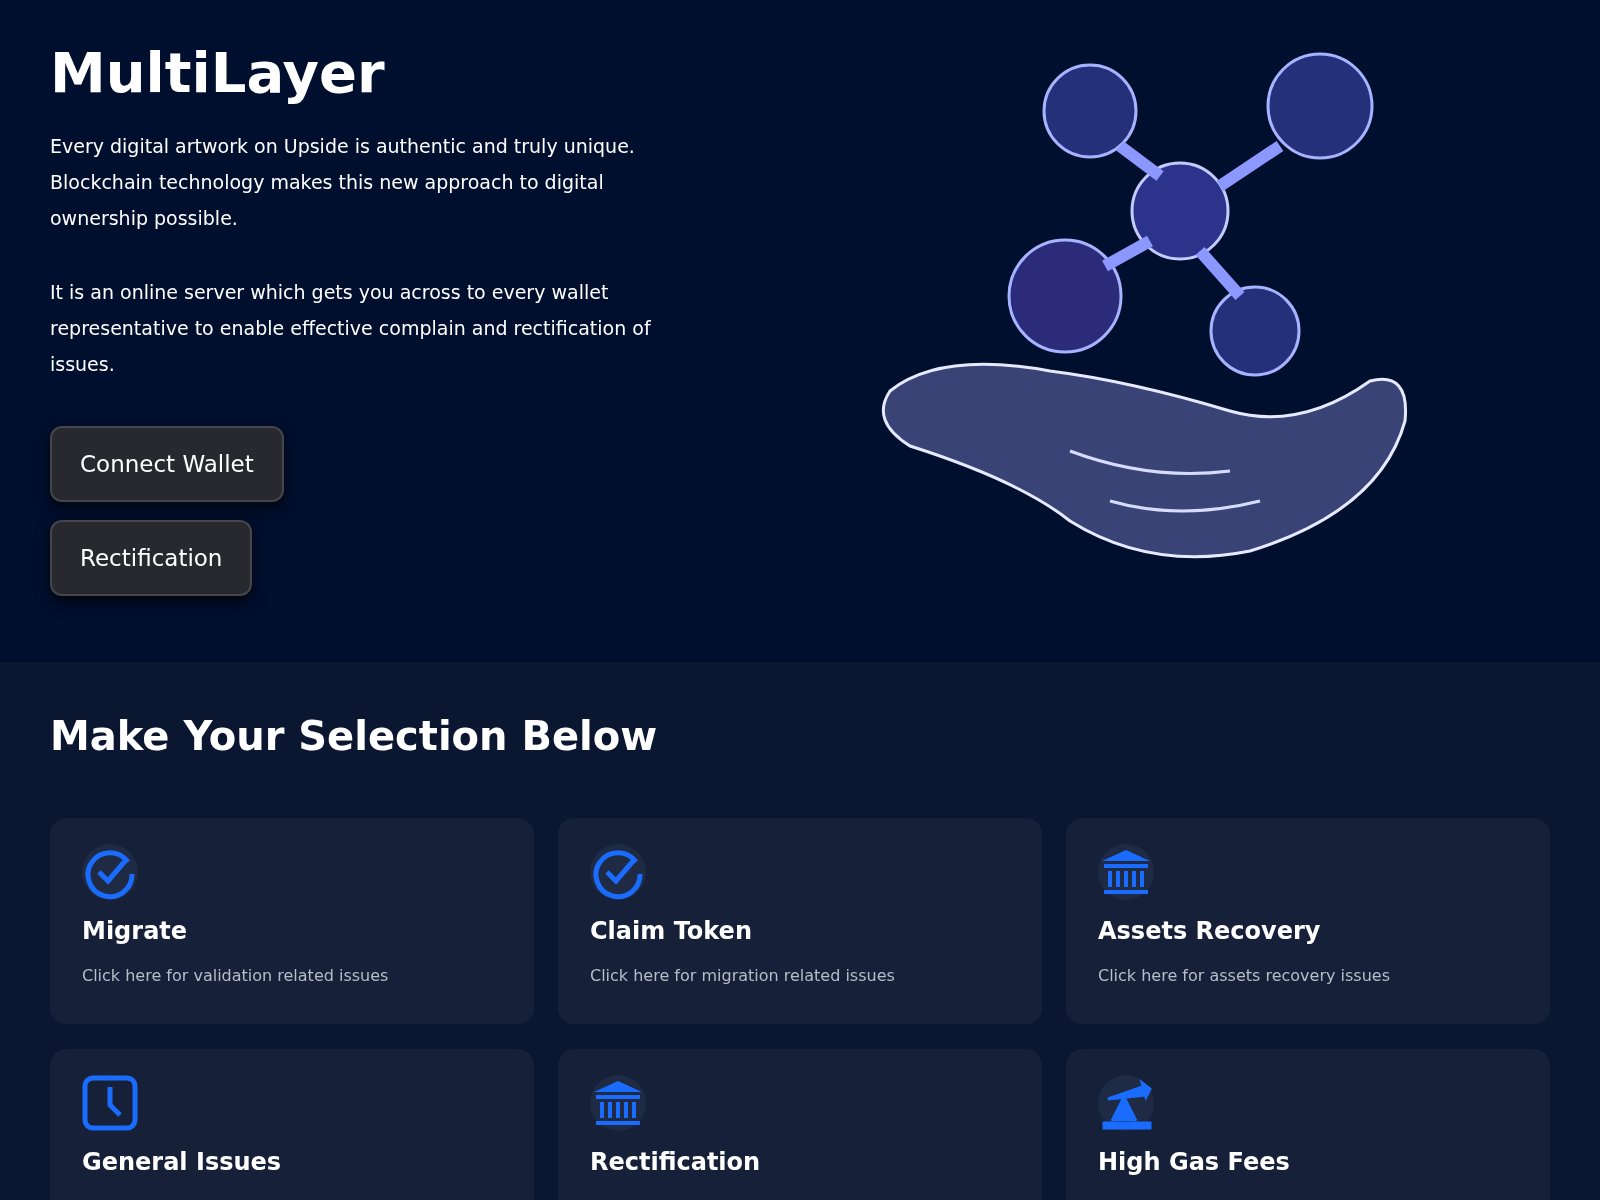 This screenshot has height=1200, width=1600. What do you see at coordinates (343, 182) in the screenshot?
I see `intro-paragraph: Every digital artwork on Upside is authentic and truly unique. Blockchain technology makes this new approach to digital ownership possible.` at bounding box center [343, 182].